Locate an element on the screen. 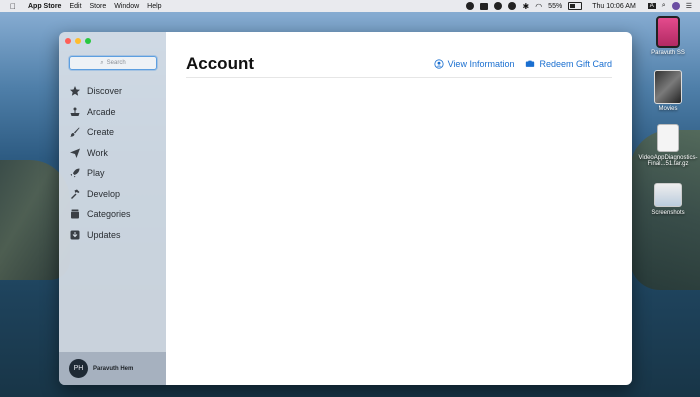  account-name: Paravuth Hem is located at coordinates (113, 368).